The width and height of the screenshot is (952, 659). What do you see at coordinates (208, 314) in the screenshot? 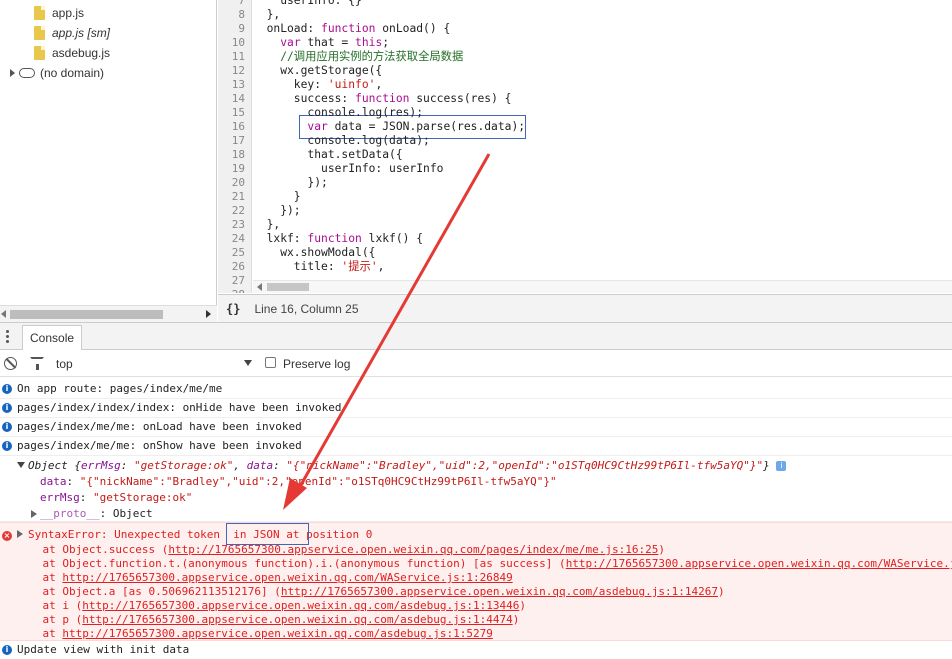
I see `scroll-right-icon` at bounding box center [208, 314].